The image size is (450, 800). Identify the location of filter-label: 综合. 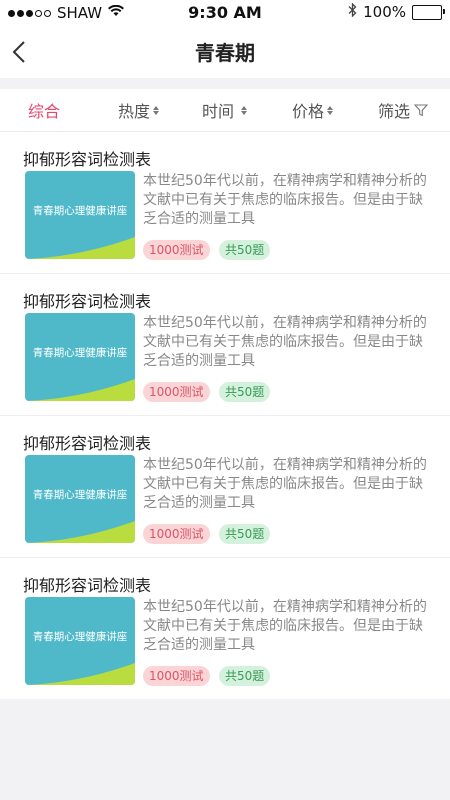
(44, 111).